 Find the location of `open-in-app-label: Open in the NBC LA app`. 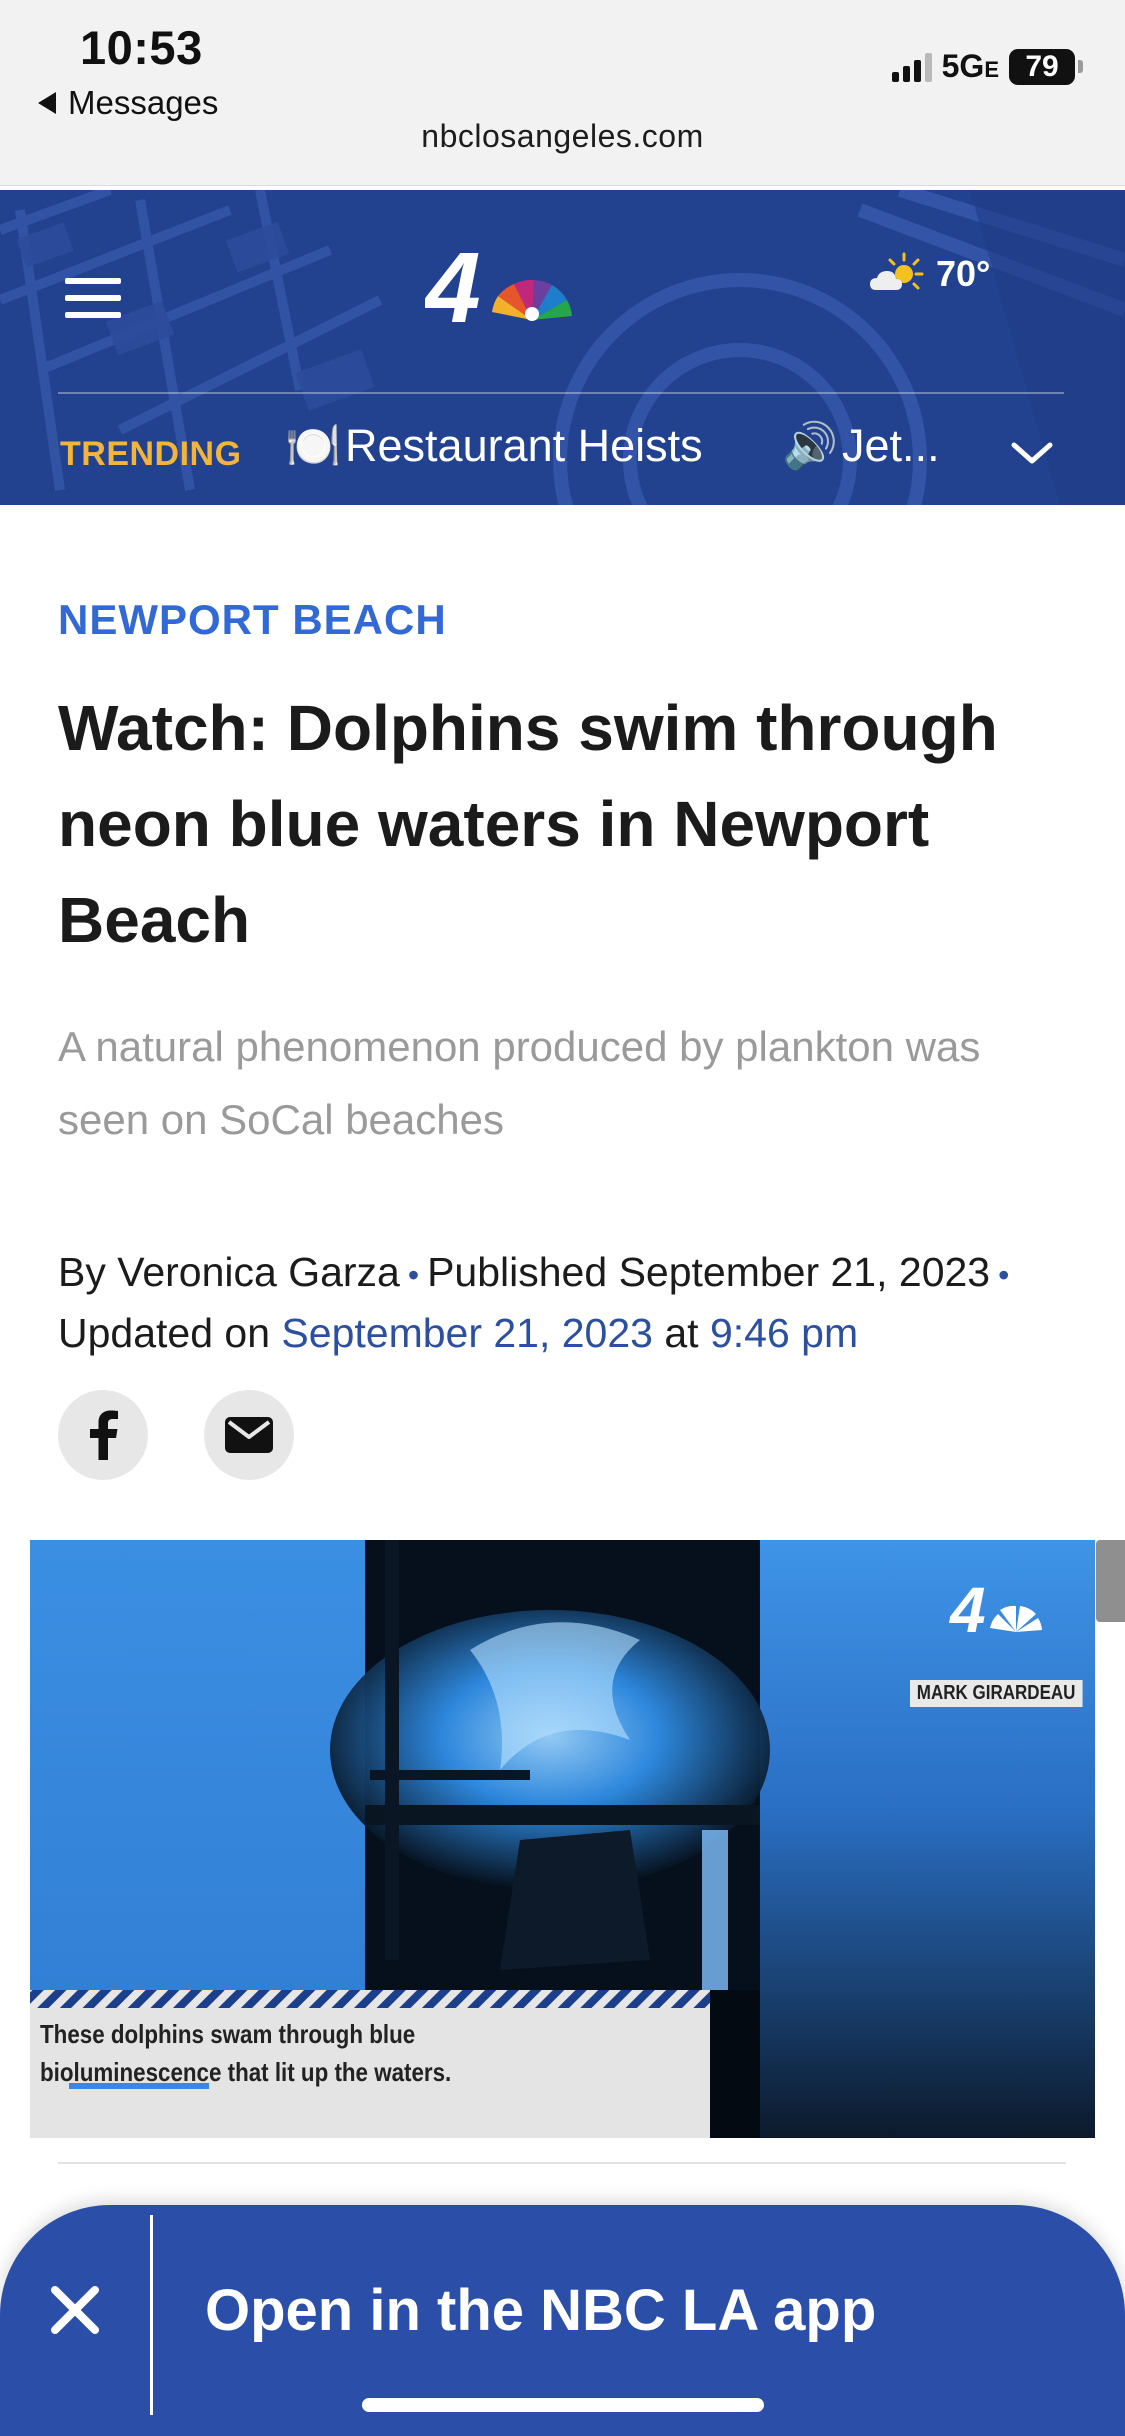

open-in-app-label: Open in the NBC LA app is located at coordinates (540, 2310).